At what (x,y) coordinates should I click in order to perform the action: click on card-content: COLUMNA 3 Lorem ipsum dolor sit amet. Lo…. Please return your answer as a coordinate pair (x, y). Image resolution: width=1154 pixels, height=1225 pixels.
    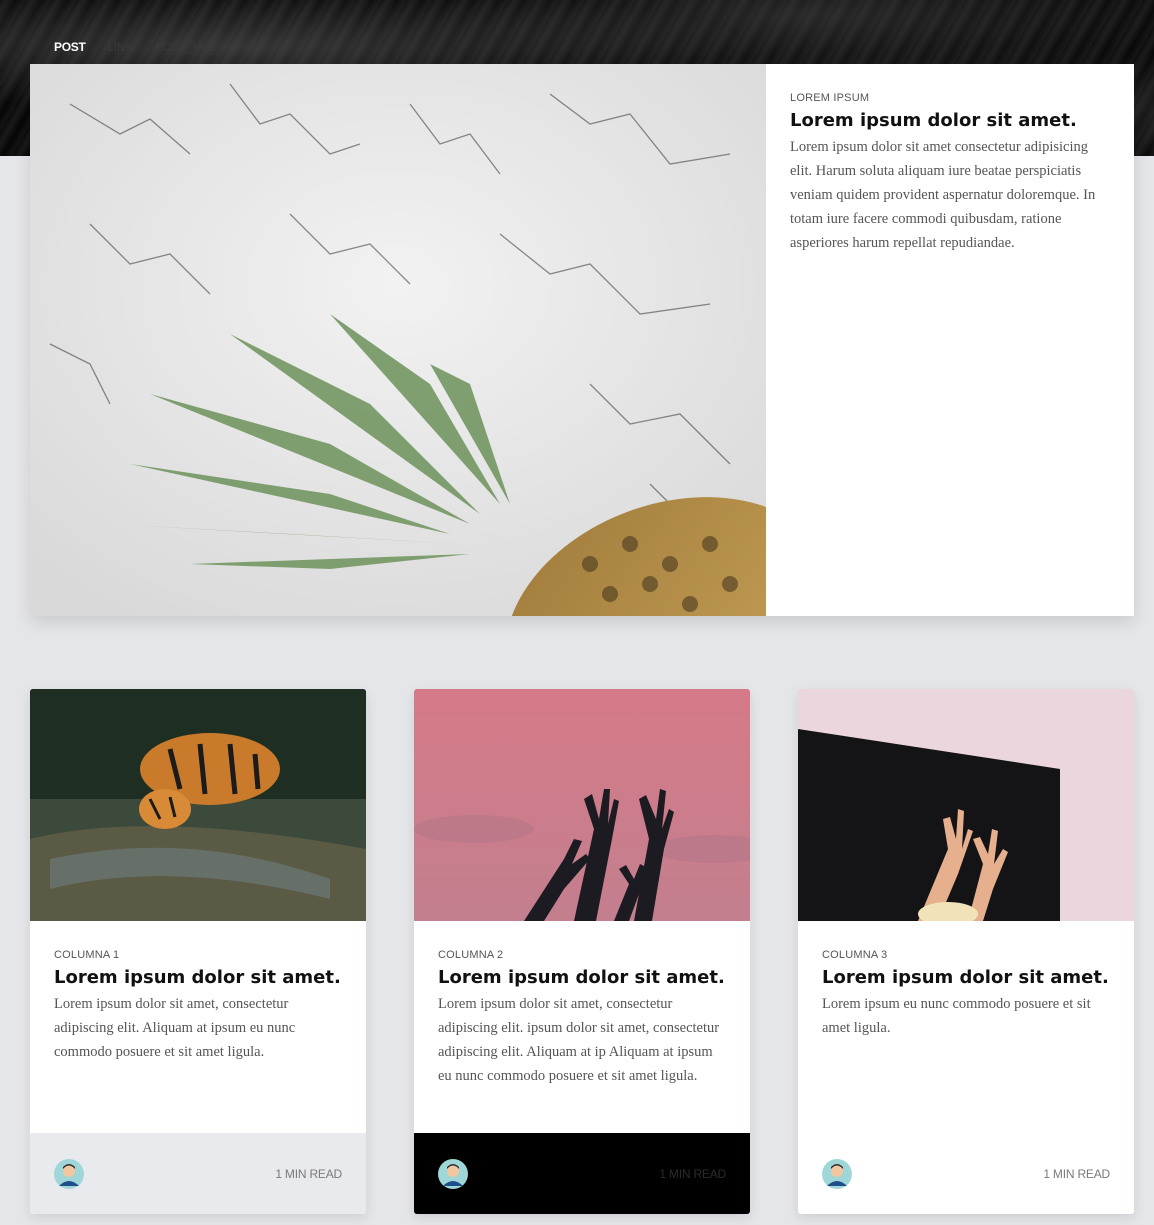
    Looking at the image, I should click on (966, 1027).